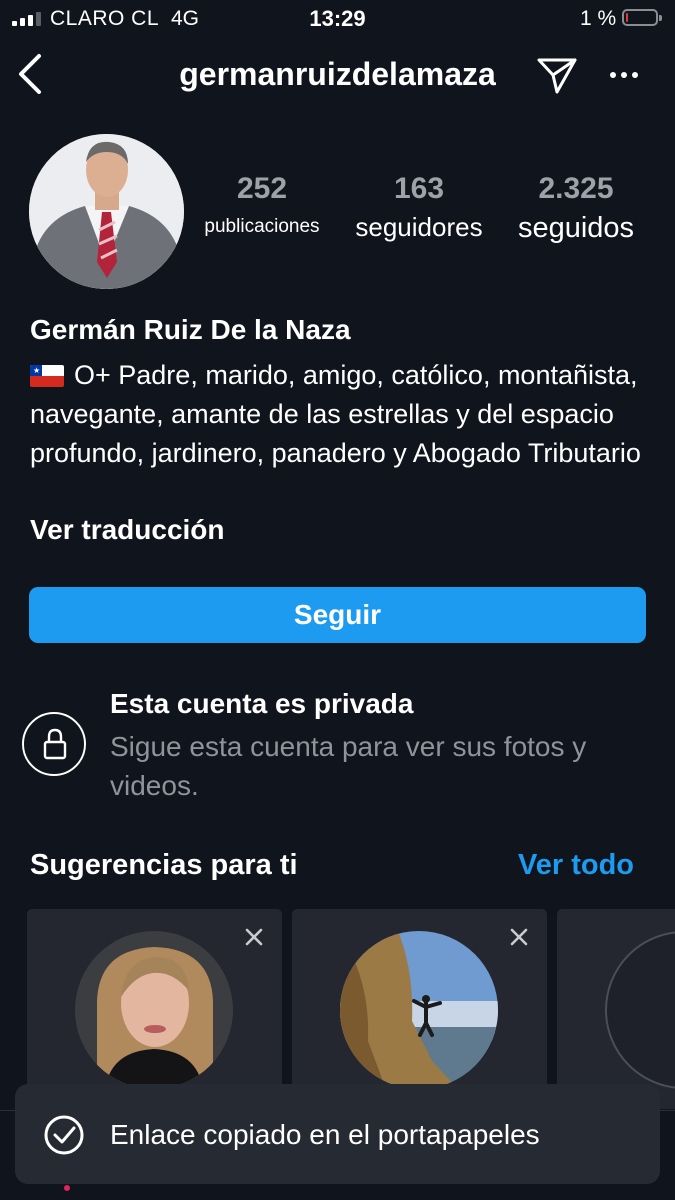 Image resolution: width=675 pixels, height=1200 pixels. Describe the element at coordinates (576, 208) in the screenshot. I see `following-stat: 2.325 seguidos` at that location.